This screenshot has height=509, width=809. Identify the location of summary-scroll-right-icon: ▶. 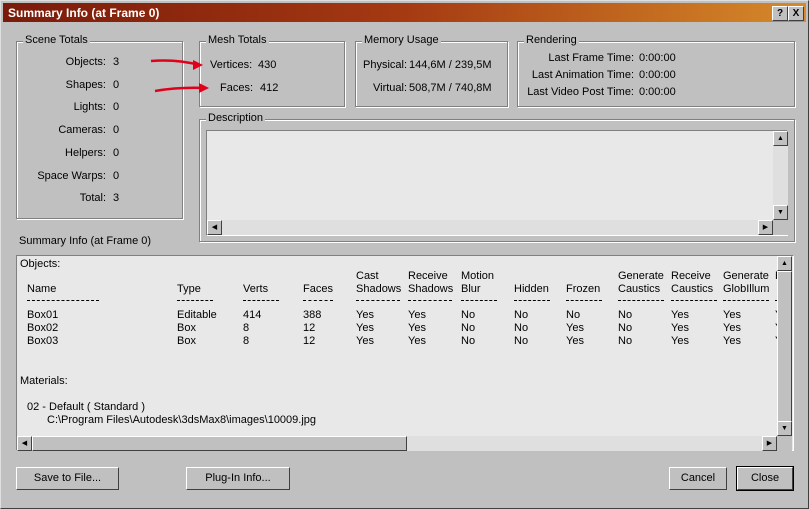
(769, 443).